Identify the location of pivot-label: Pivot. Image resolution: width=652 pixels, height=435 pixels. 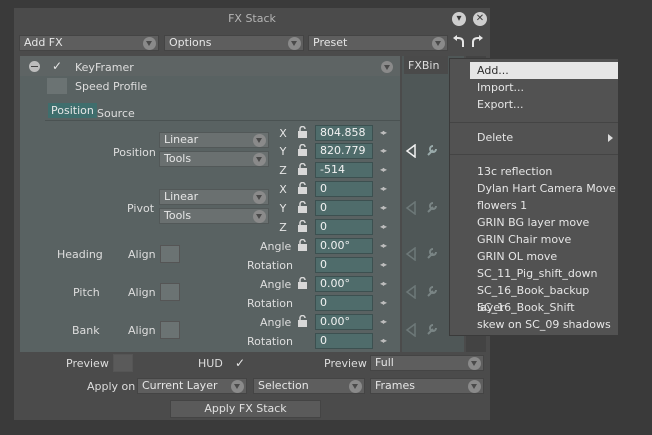
(141, 208).